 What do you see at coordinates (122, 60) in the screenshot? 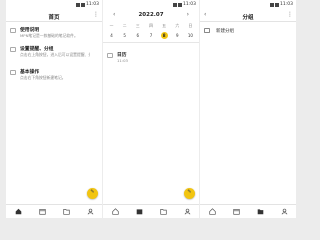
I see `note-time: 11:03` at bounding box center [122, 60].